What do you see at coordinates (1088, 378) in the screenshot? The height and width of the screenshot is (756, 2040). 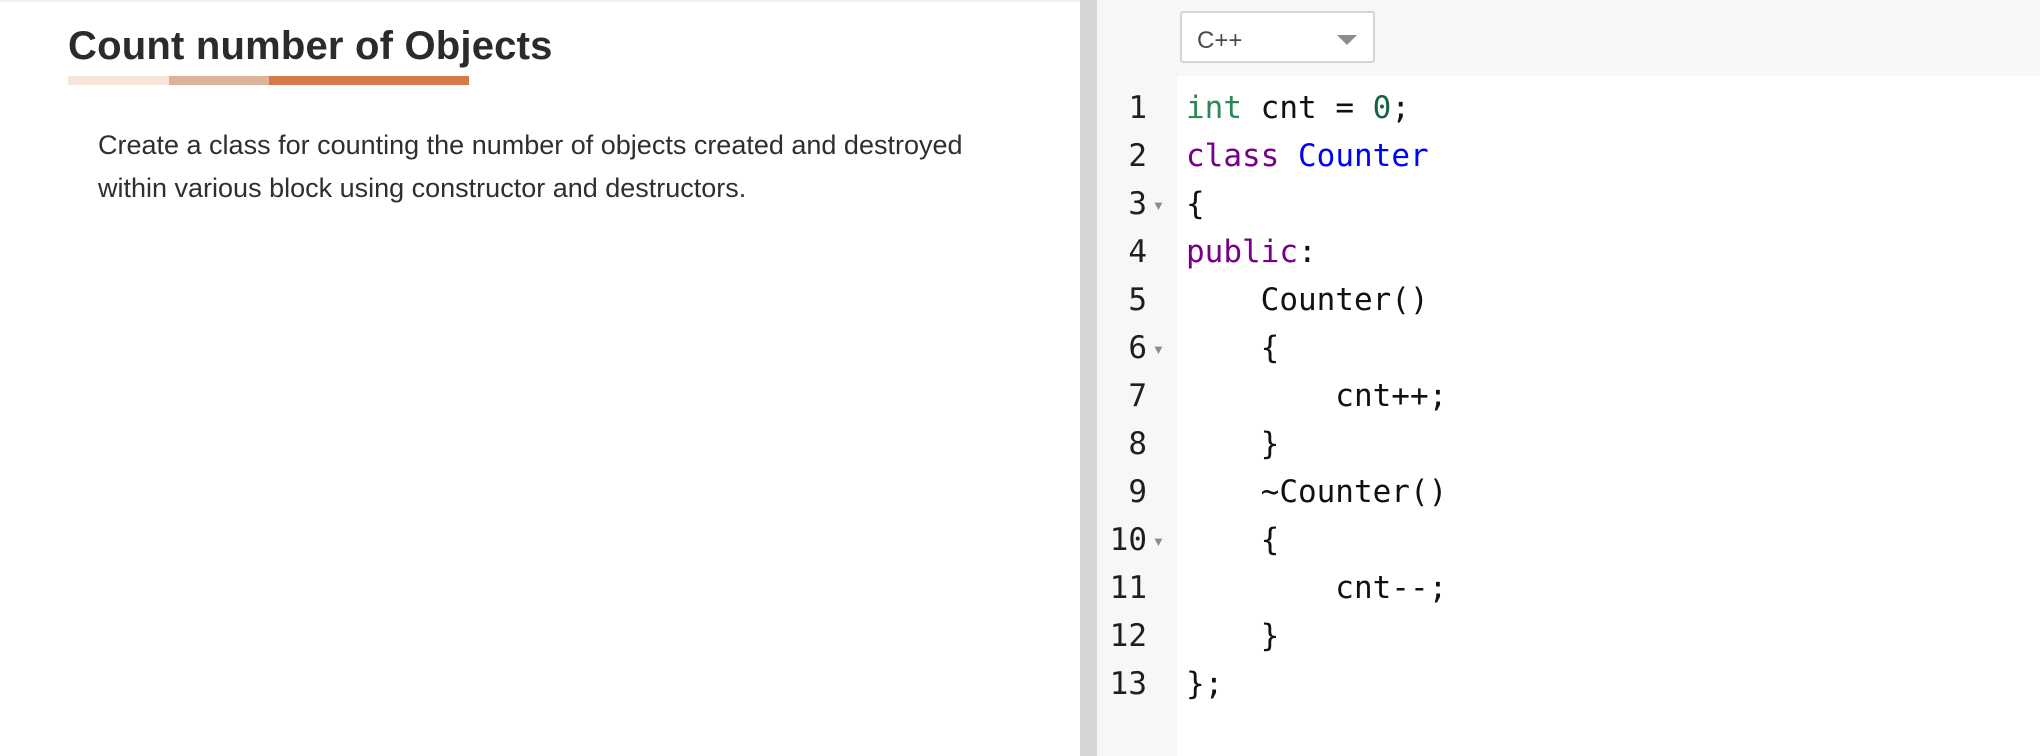 I see `pane-splitter` at bounding box center [1088, 378].